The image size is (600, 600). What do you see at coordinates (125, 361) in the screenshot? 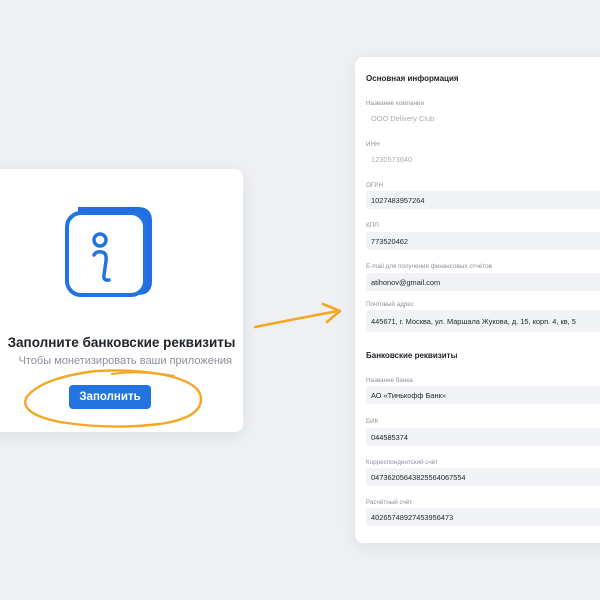
I see `card-subtitle: Чтобы монетизировать ваши приложения` at bounding box center [125, 361].